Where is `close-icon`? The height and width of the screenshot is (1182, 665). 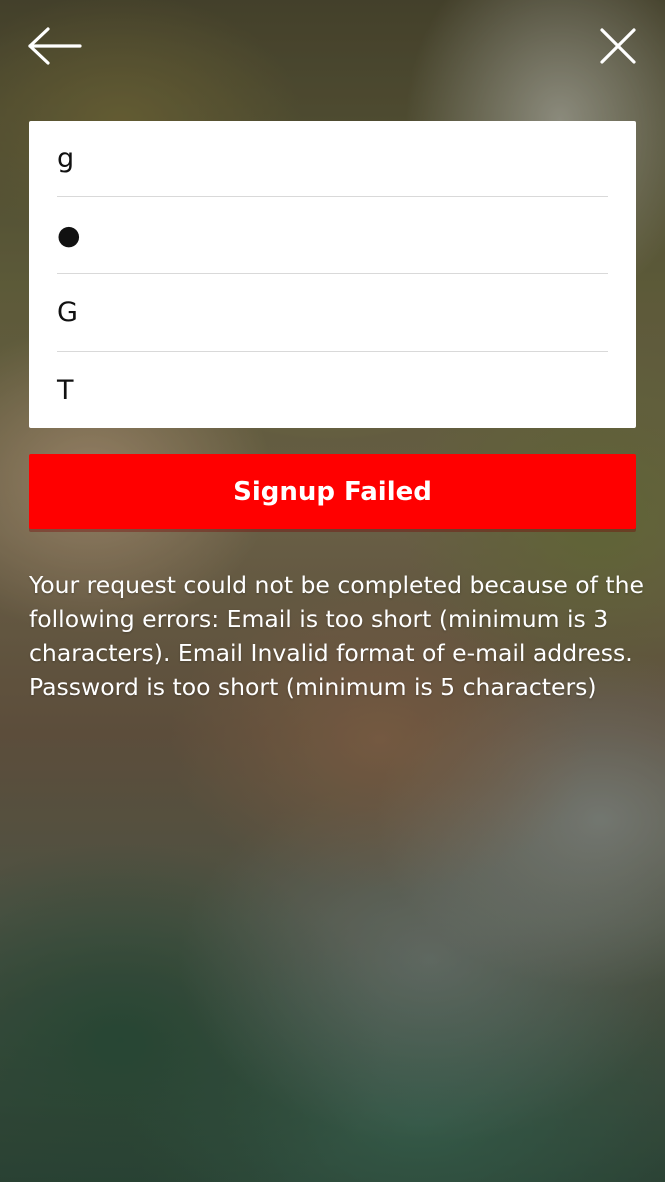 close-icon is located at coordinates (618, 46).